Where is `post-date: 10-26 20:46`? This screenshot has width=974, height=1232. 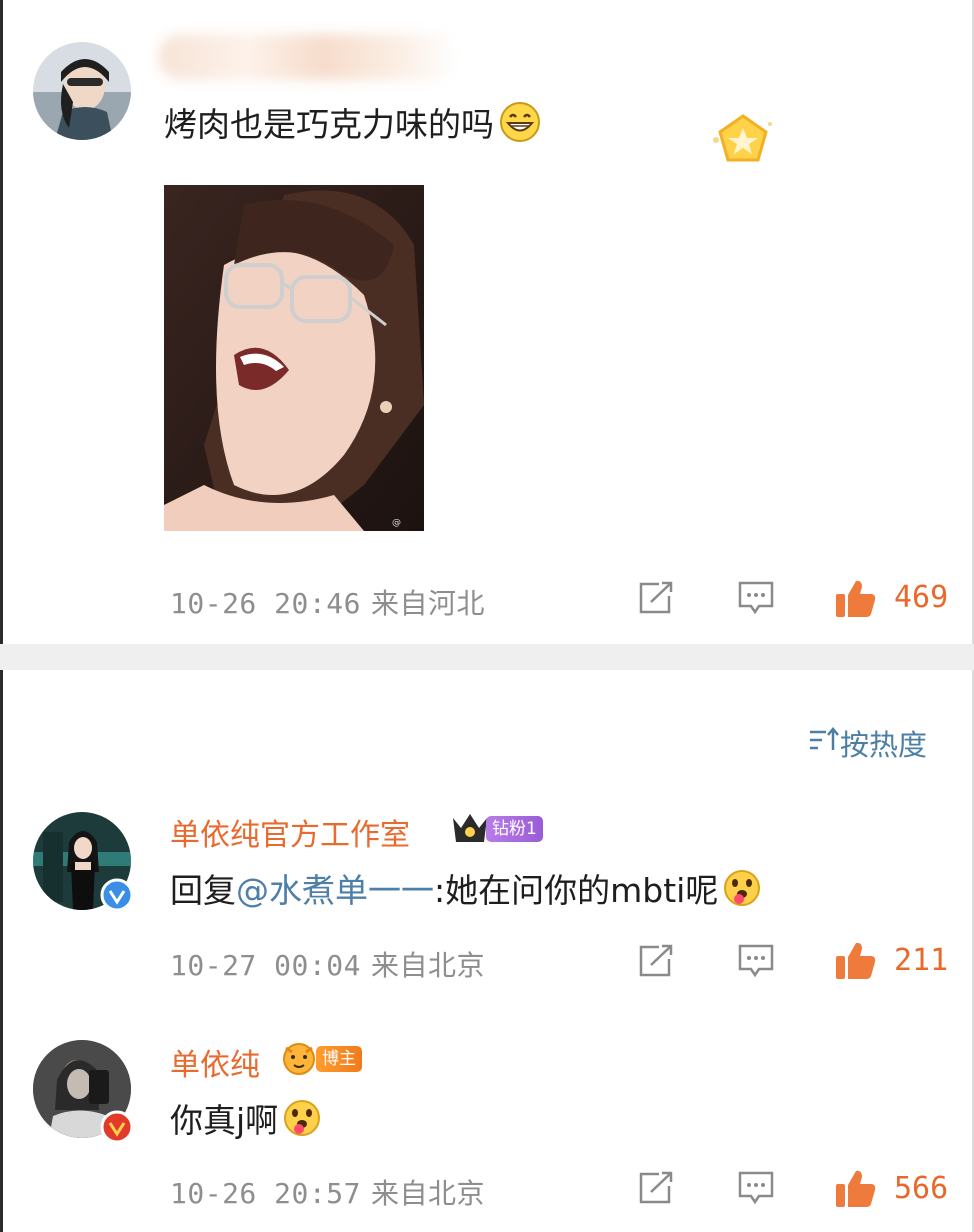
post-date: 10-26 20:46 is located at coordinates (265, 603).